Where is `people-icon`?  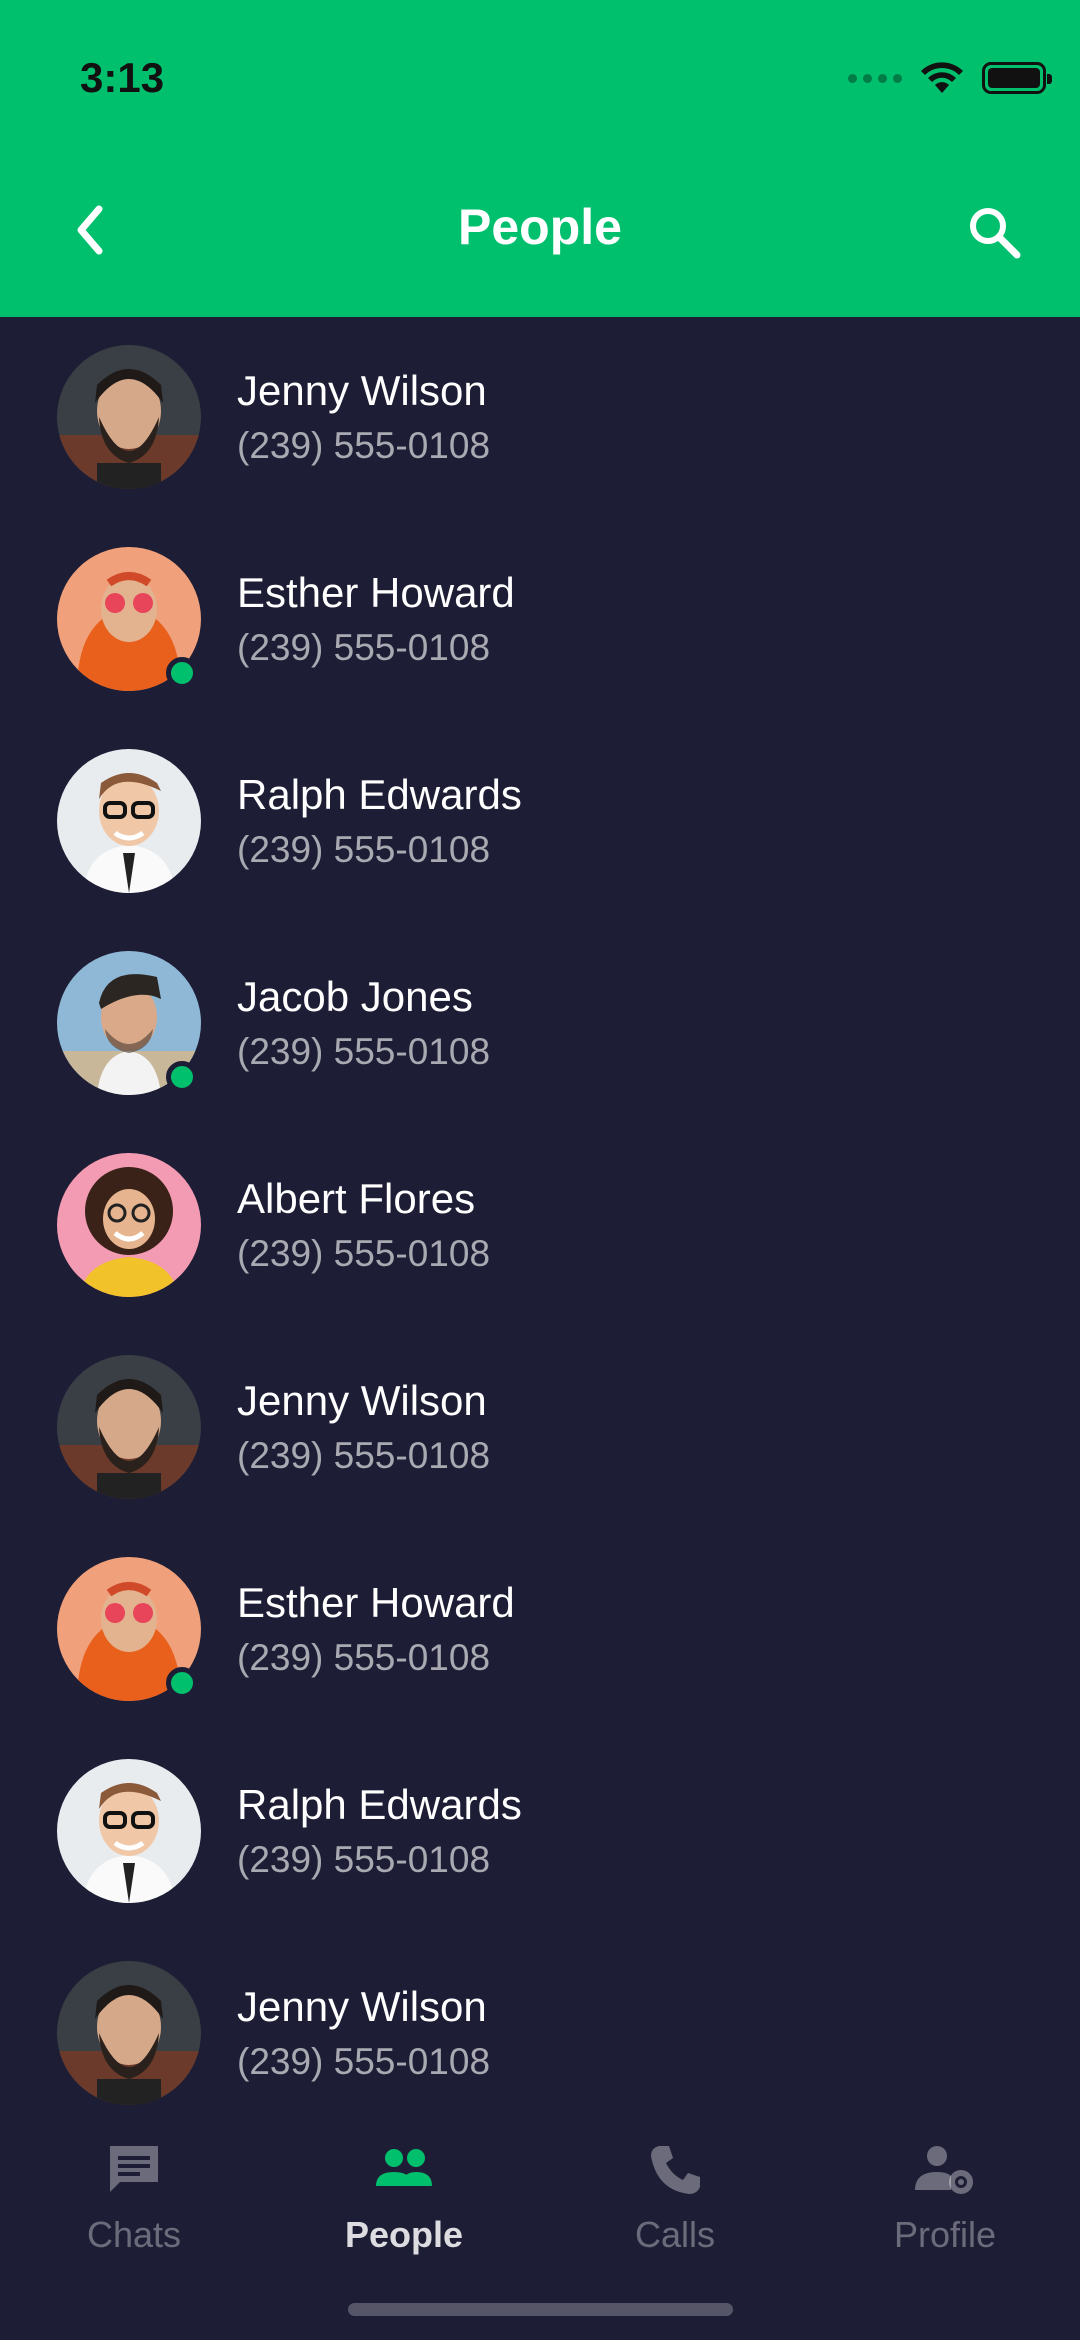 people-icon is located at coordinates (404, 2167).